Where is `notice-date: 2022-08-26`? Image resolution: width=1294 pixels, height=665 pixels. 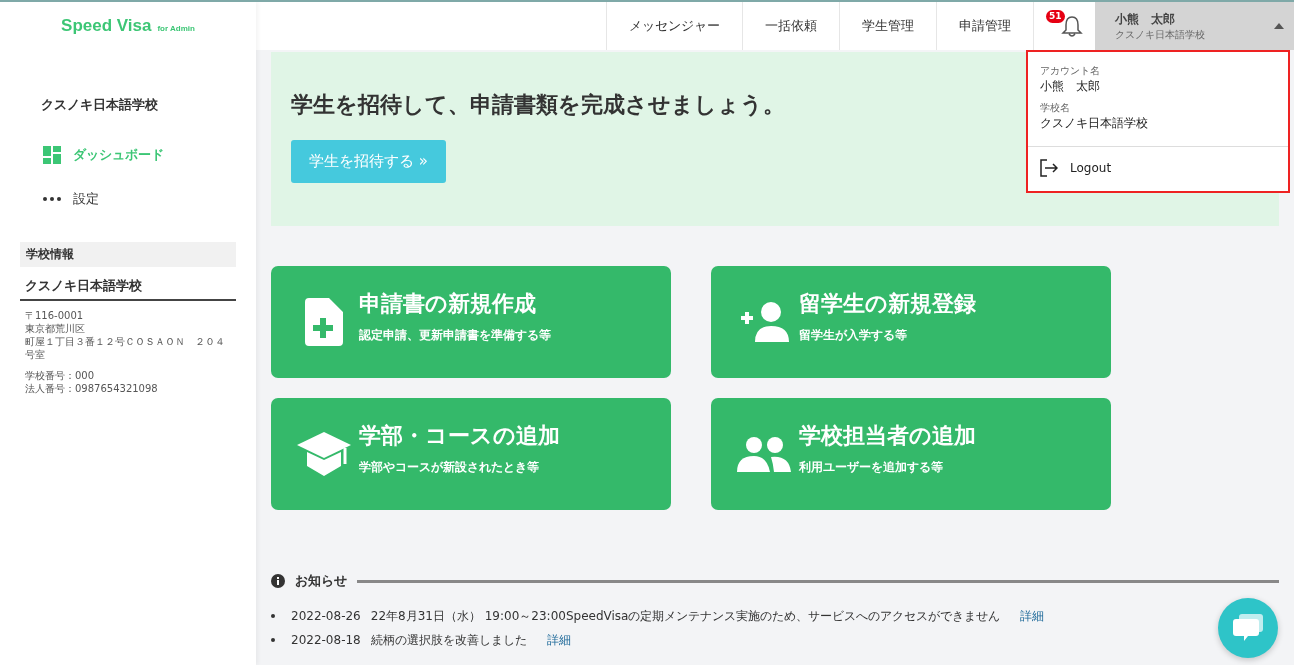
notice-date: 2022-08-26 is located at coordinates (326, 616).